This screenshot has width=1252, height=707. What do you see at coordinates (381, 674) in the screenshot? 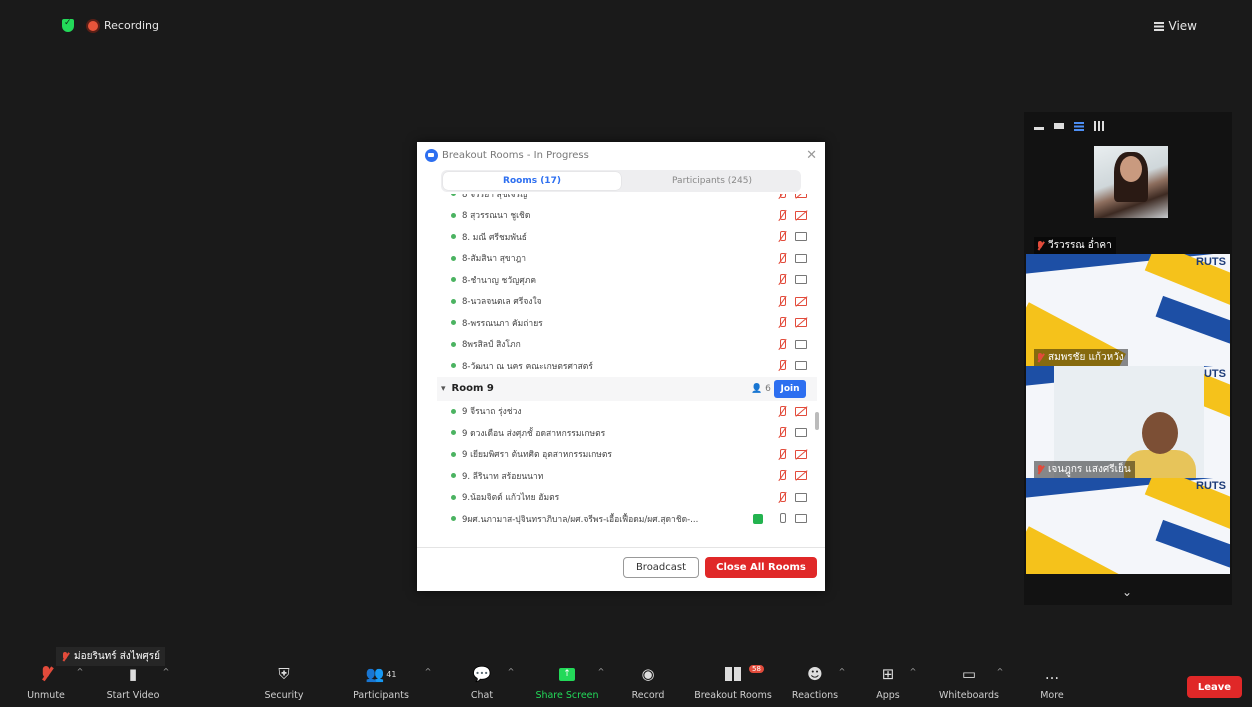
I see `participants-icon: 👥 41` at bounding box center [381, 674].